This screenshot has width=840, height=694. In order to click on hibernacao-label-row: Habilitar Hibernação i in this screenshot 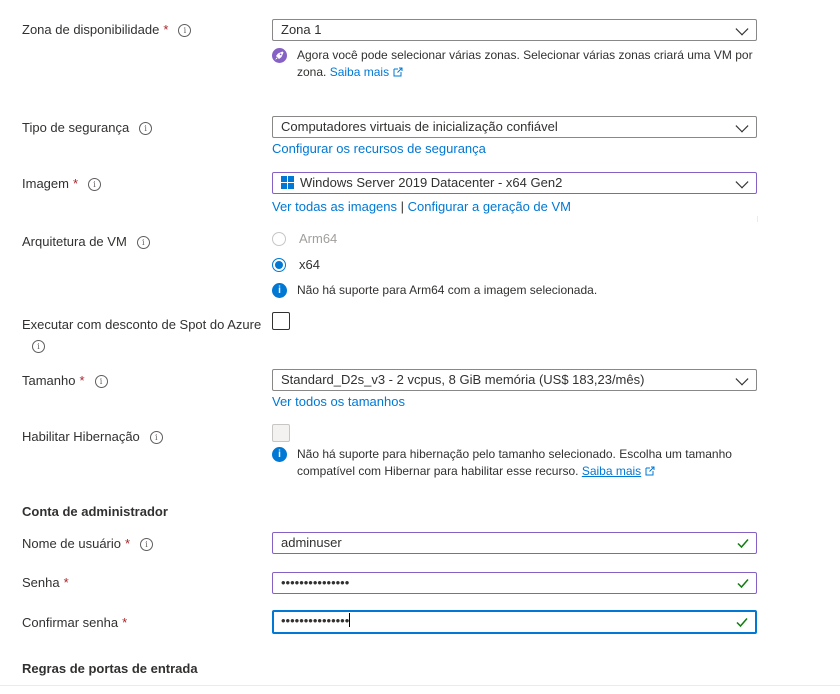, I will do `click(92, 437)`.